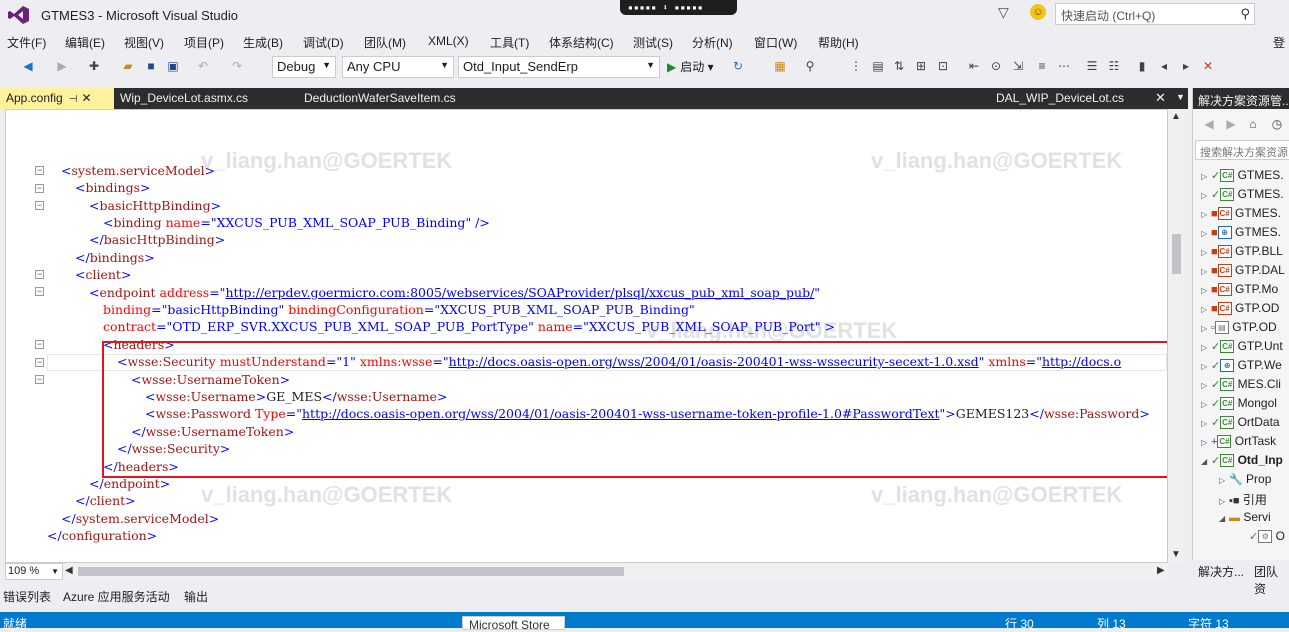  What do you see at coordinates (1241, 234) in the screenshot?
I see `solution-item: ▷ ■ ⊕ GTMES.` at bounding box center [1241, 234].